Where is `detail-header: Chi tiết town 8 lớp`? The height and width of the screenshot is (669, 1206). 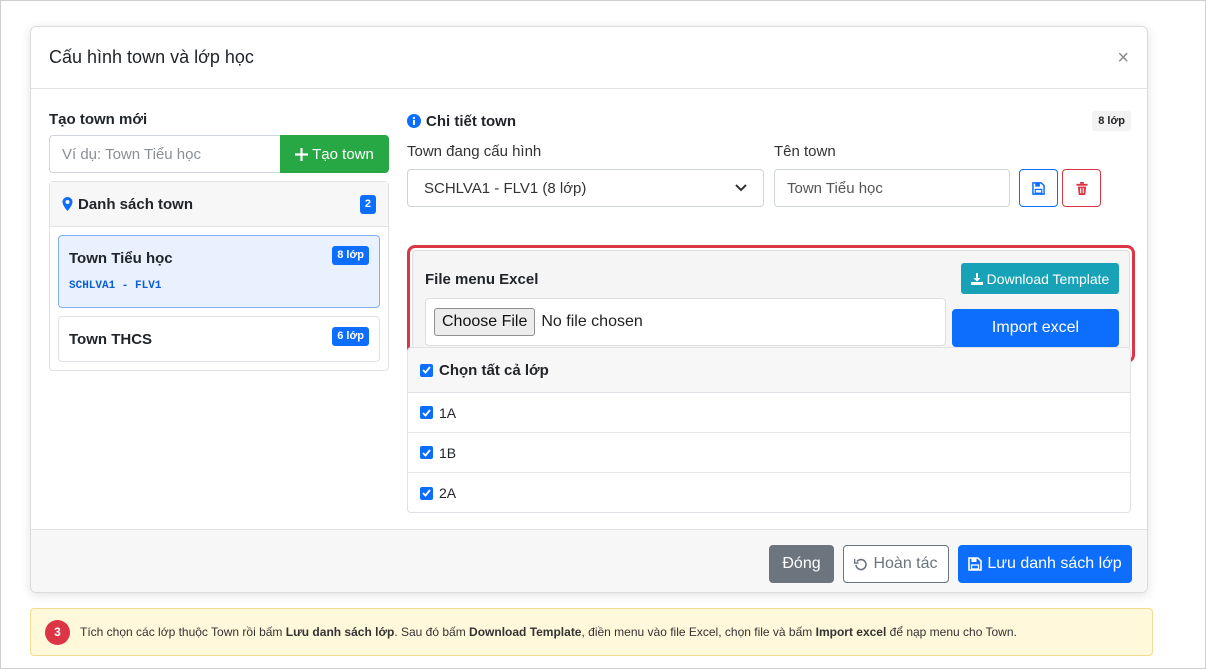
detail-header: Chi tiết town 8 lớp is located at coordinates (769, 121).